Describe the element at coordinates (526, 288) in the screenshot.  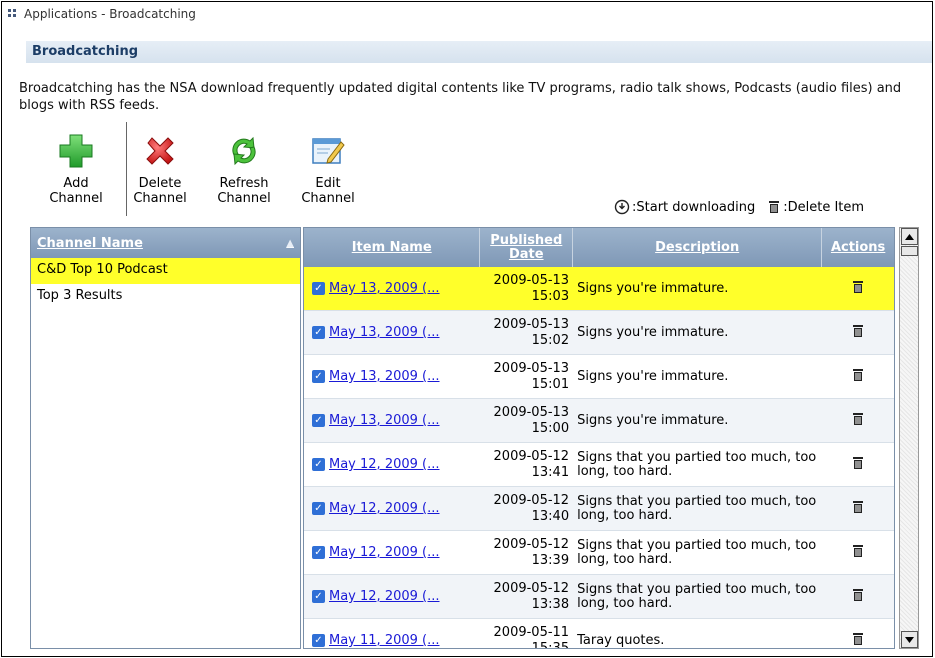
I see `published-date-cell: 2009-05-13 15:03` at that location.